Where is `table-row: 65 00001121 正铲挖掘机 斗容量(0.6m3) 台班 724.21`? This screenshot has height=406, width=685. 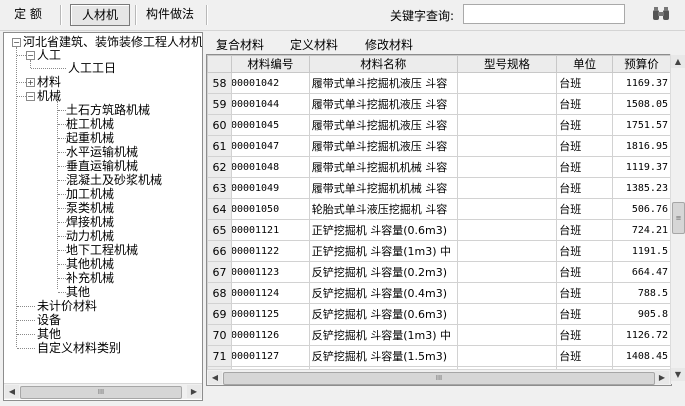
table-row: 65 00001121 正铲挖掘机 斗容量(0.6m3) 台班 724.21 is located at coordinates (439, 230).